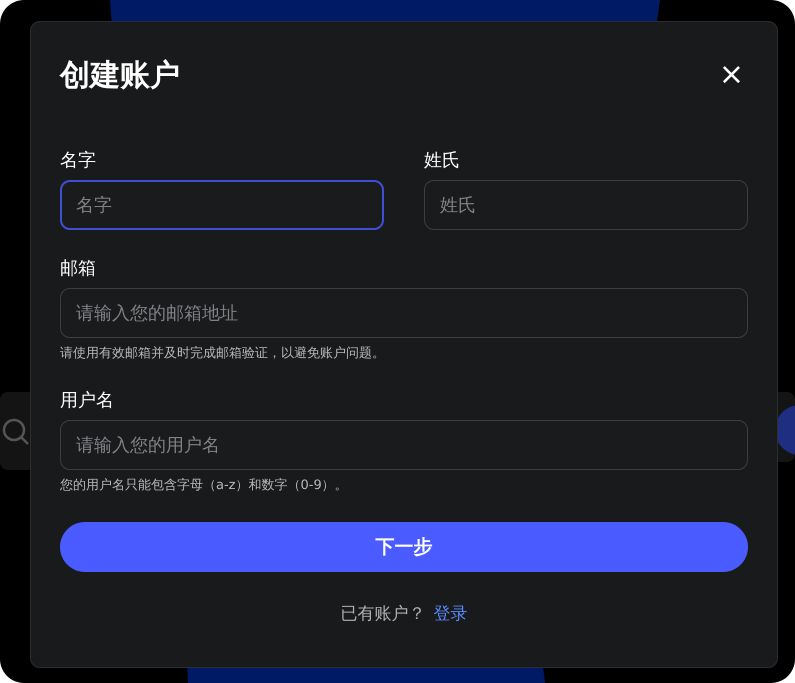 This screenshot has width=795, height=683. Describe the element at coordinates (442, 160) in the screenshot. I see `field-label: 姓氏` at that location.